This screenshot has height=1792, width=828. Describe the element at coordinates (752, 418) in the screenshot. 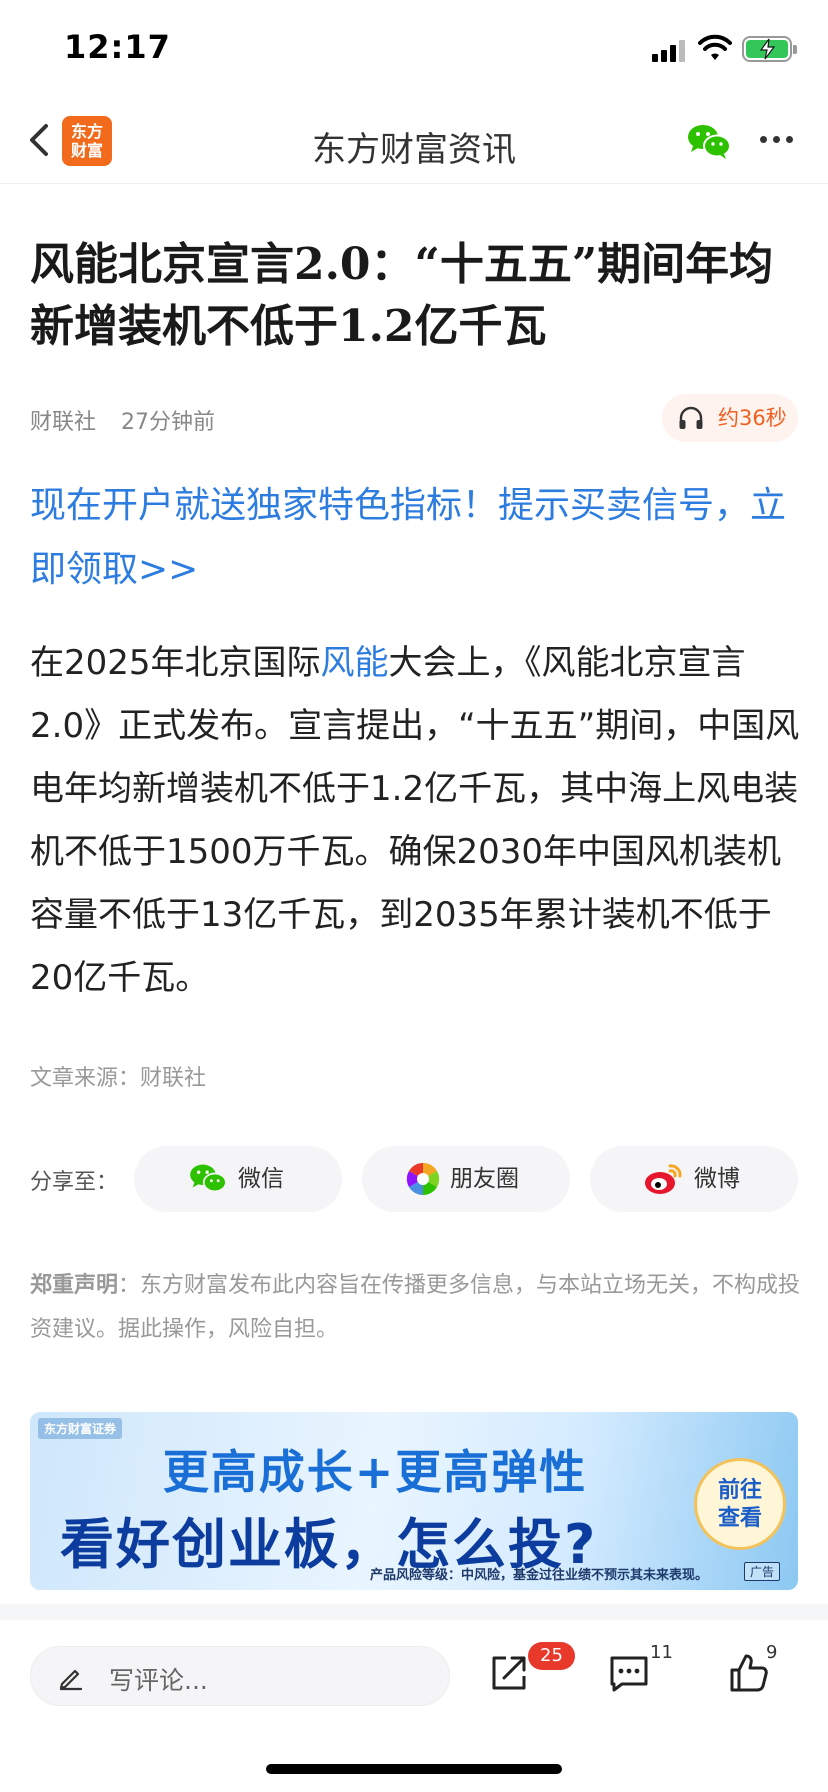

I see `audio-duration: 约36秒` at that location.